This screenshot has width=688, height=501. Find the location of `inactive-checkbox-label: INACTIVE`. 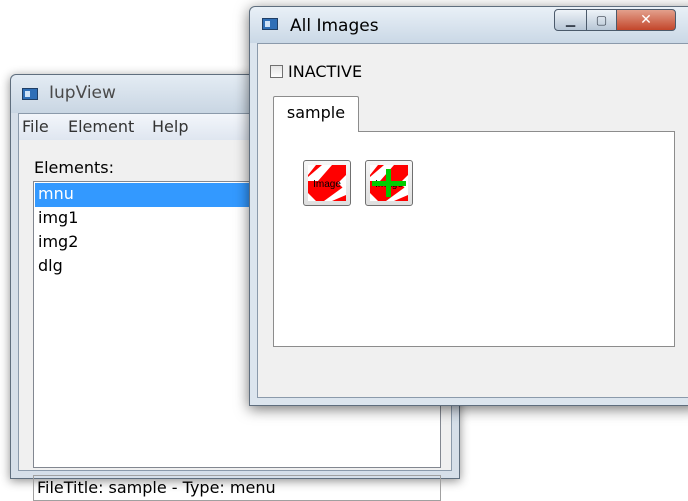

inactive-checkbox-label: INACTIVE is located at coordinates (325, 71).